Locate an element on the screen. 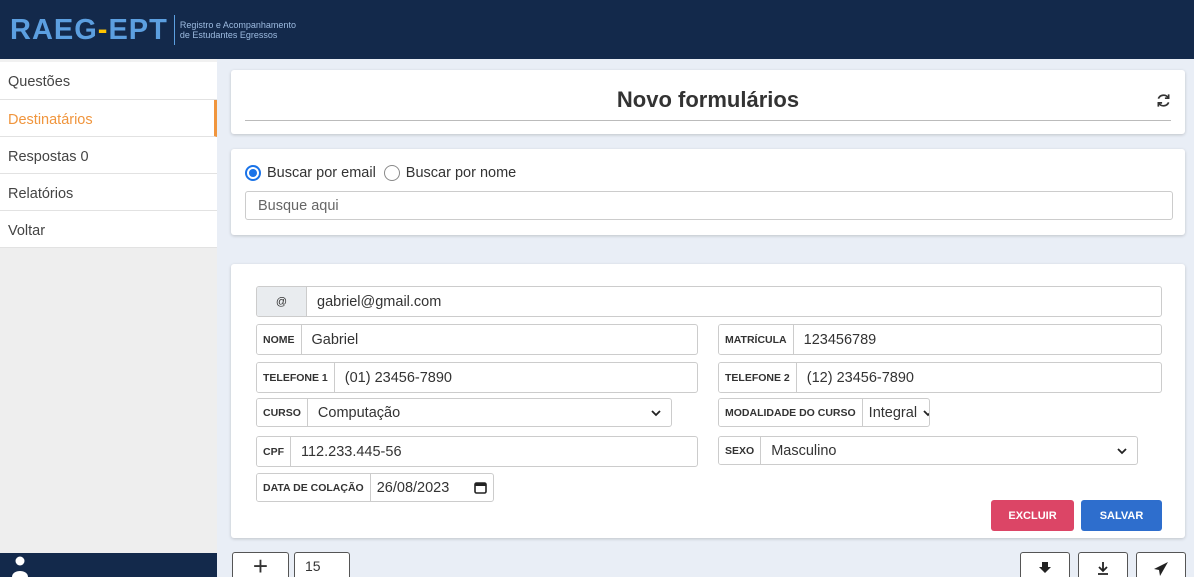 The width and height of the screenshot is (1194, 577). import-button is located at coordinates (1045, 564).